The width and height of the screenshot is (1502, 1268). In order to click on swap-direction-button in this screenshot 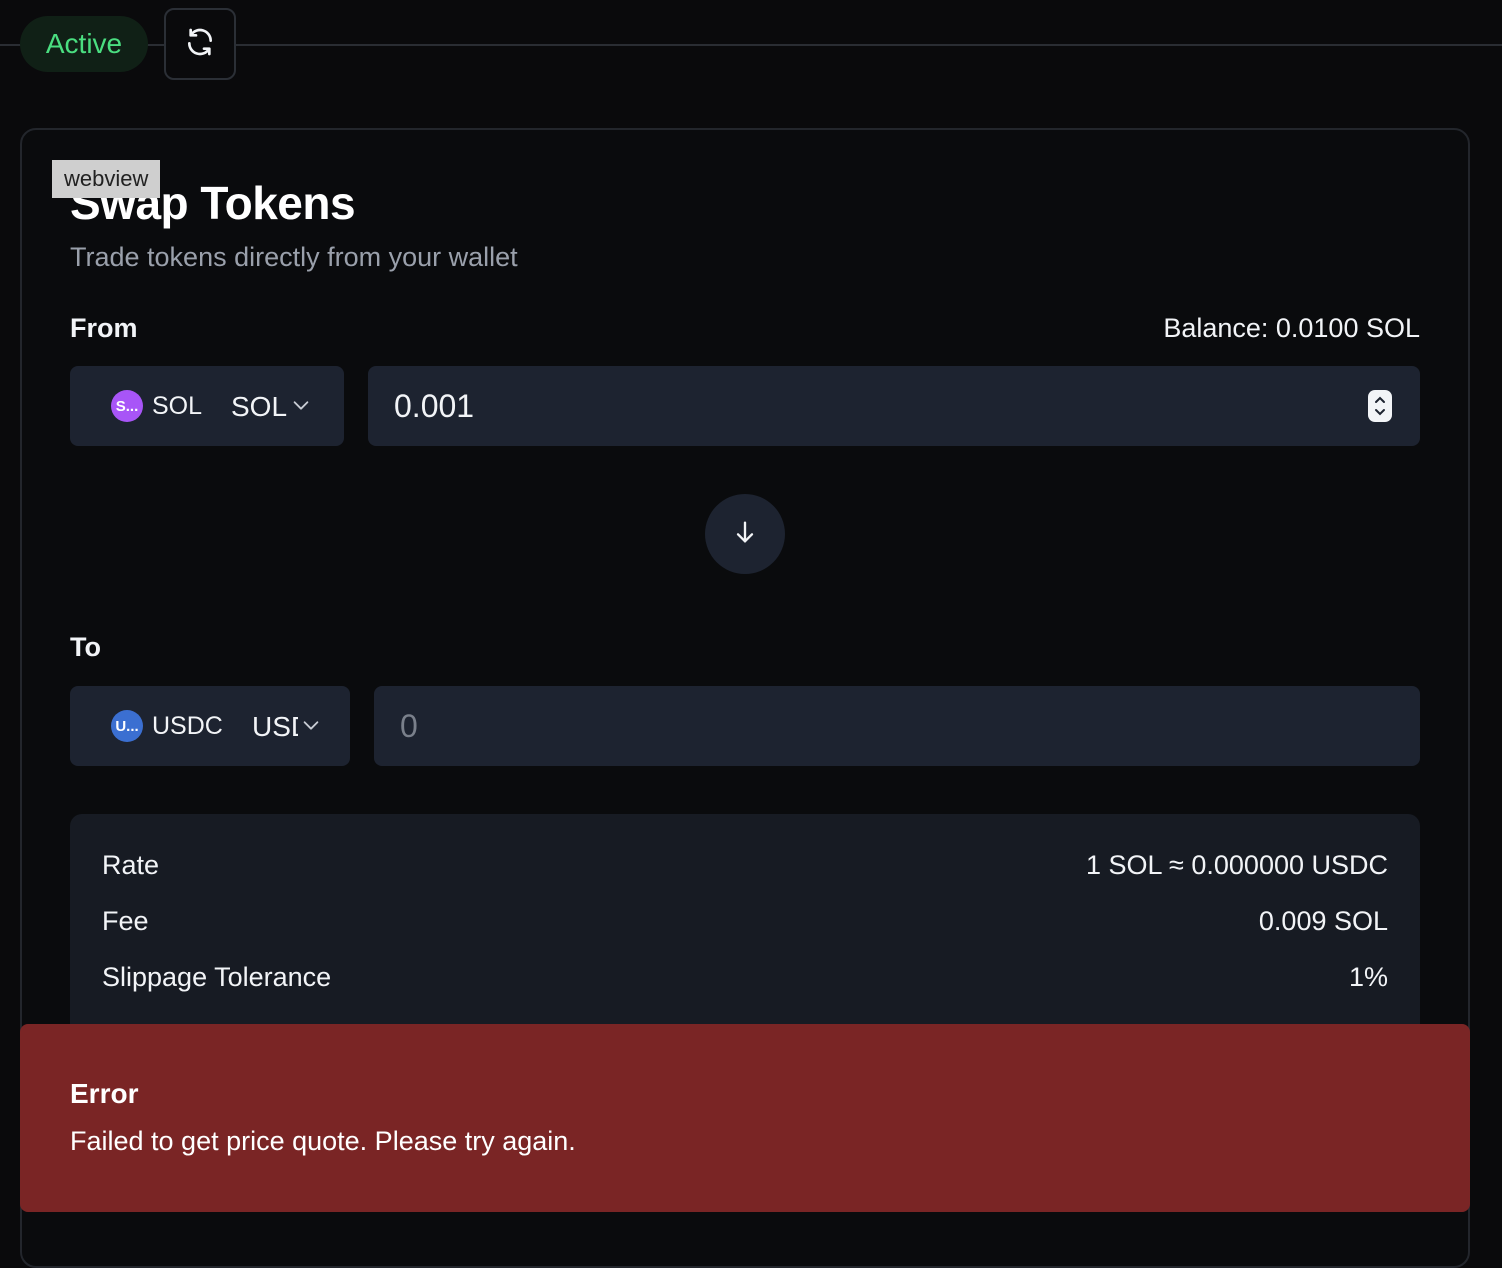, I will do `click(745, 534)`.